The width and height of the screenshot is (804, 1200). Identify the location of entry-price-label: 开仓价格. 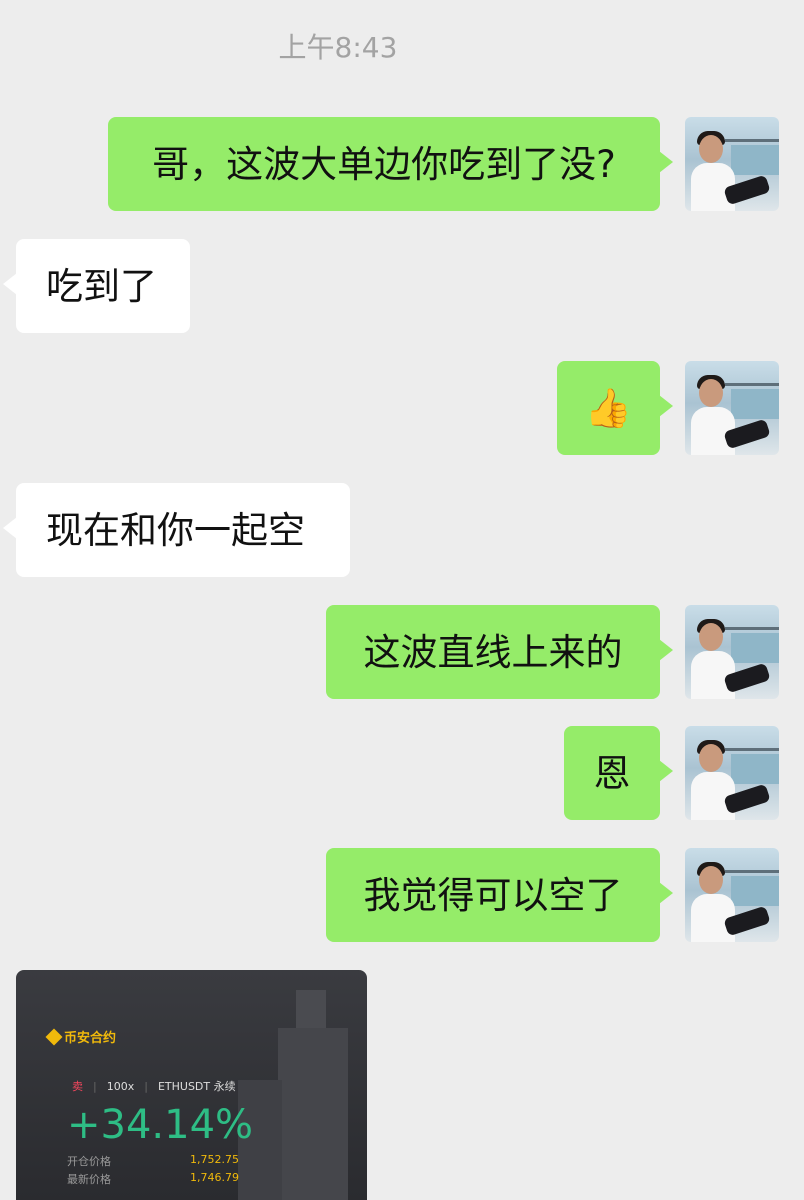
(89, 1161).